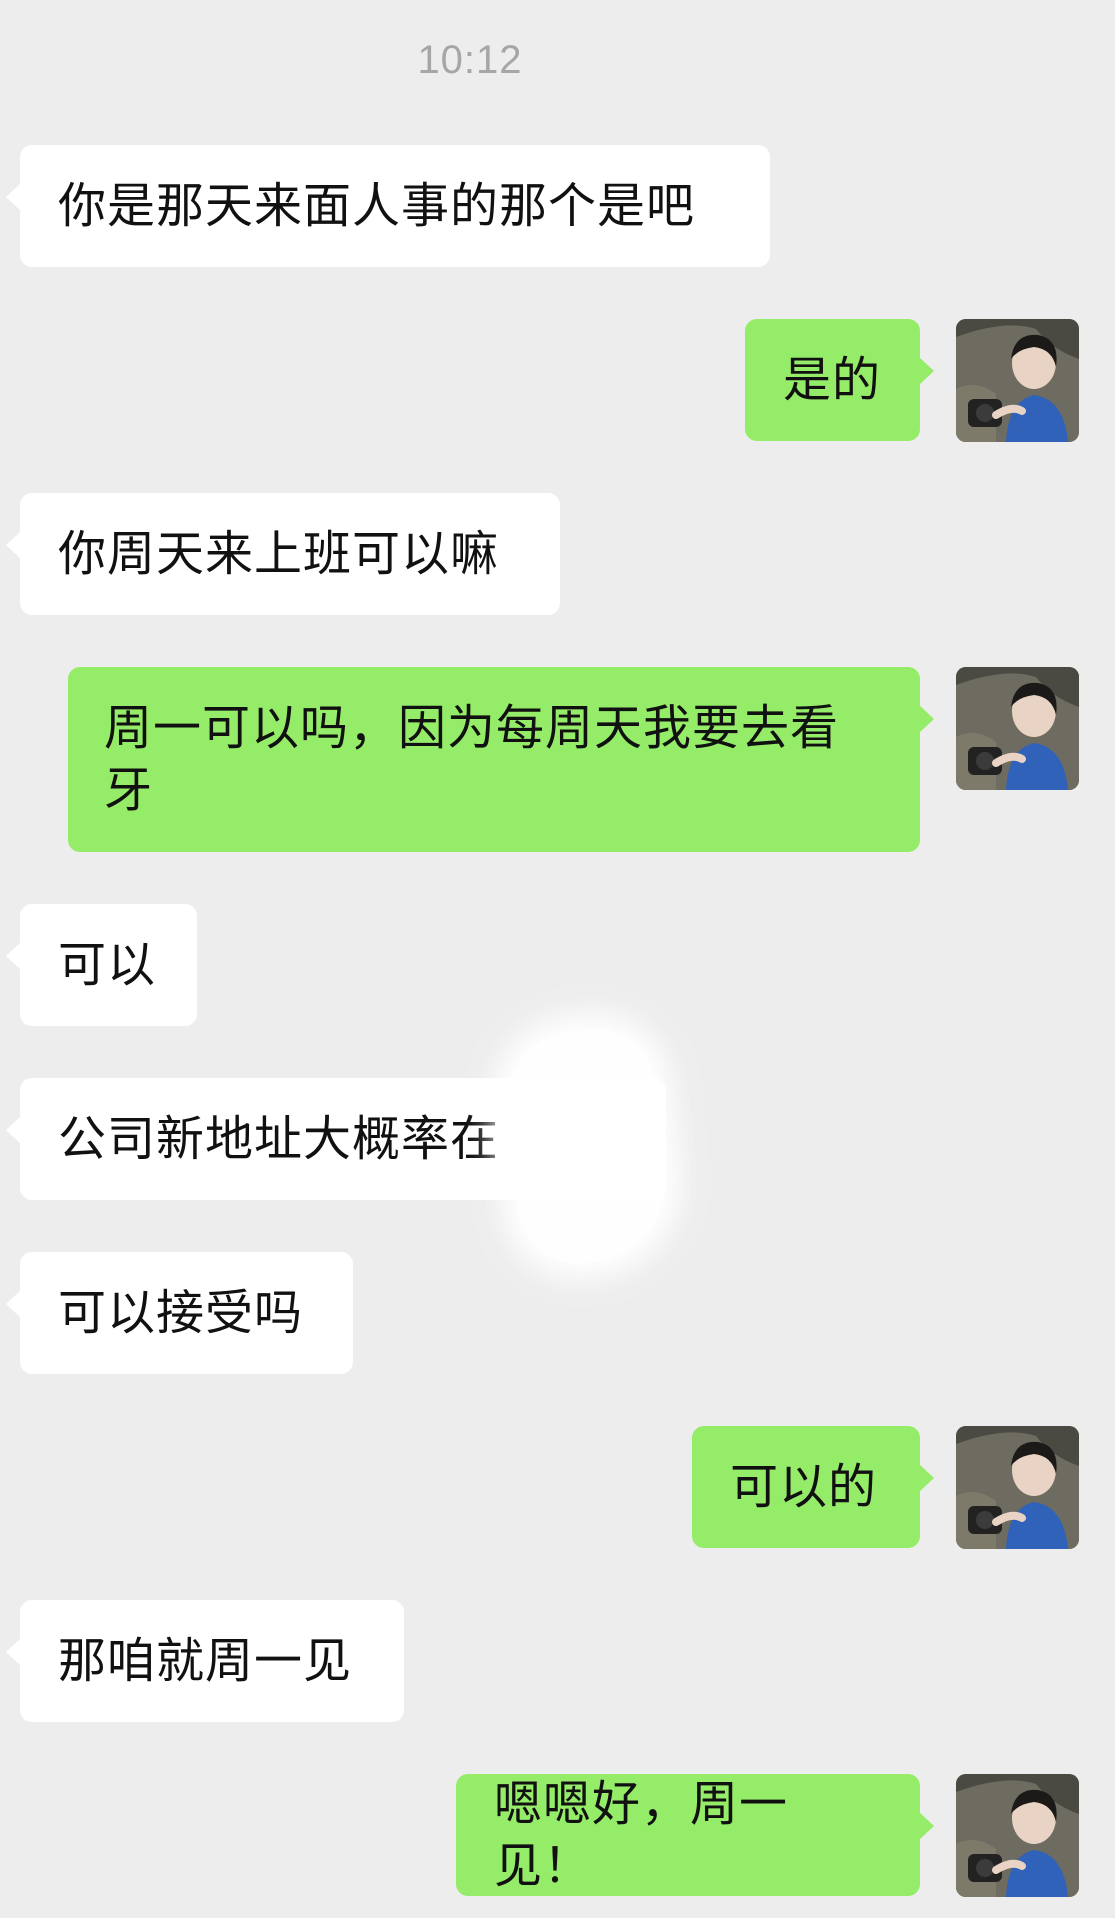 This screenshot has width=1115, height=1918. I want to click on outgoing-message-bubble: 嗯嗯好，周一见！, so click(695, 1835).